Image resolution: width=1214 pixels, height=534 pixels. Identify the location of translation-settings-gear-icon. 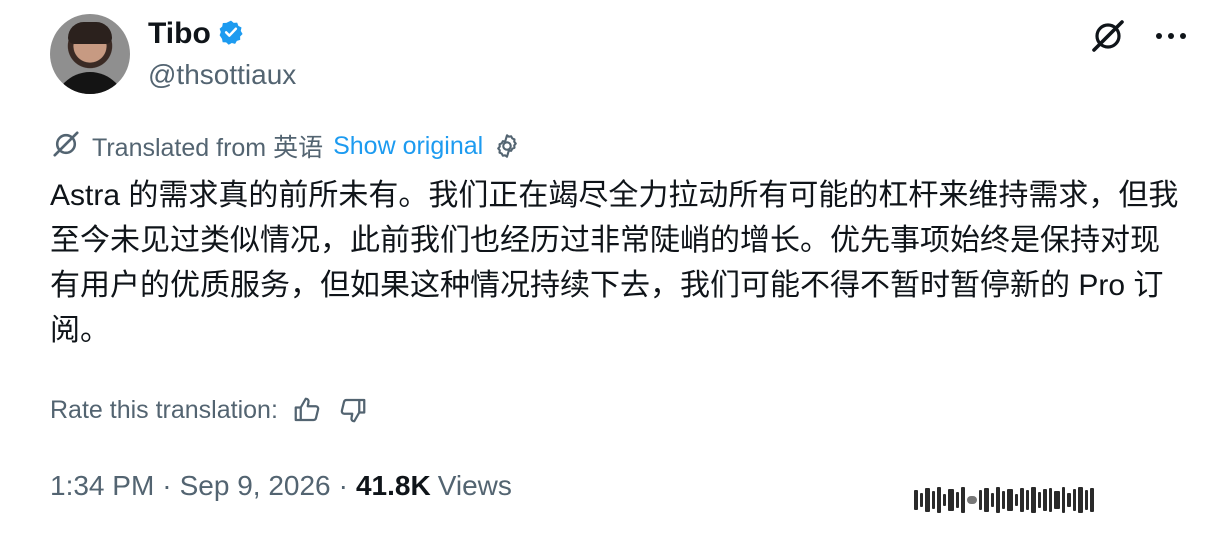
(507, 146).